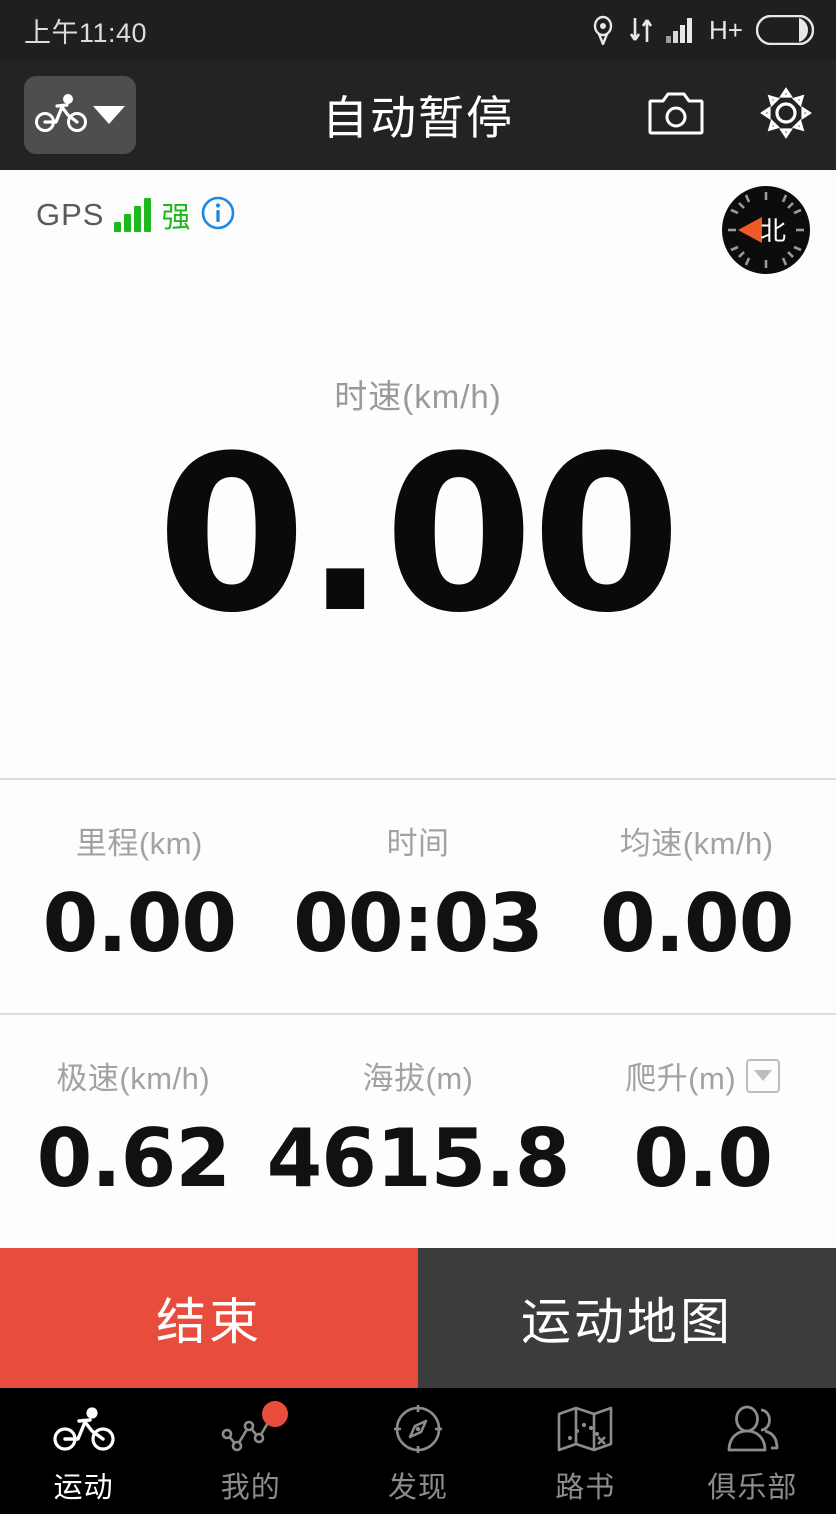  I want to click on compass-needle-icon, so click(750, 230).